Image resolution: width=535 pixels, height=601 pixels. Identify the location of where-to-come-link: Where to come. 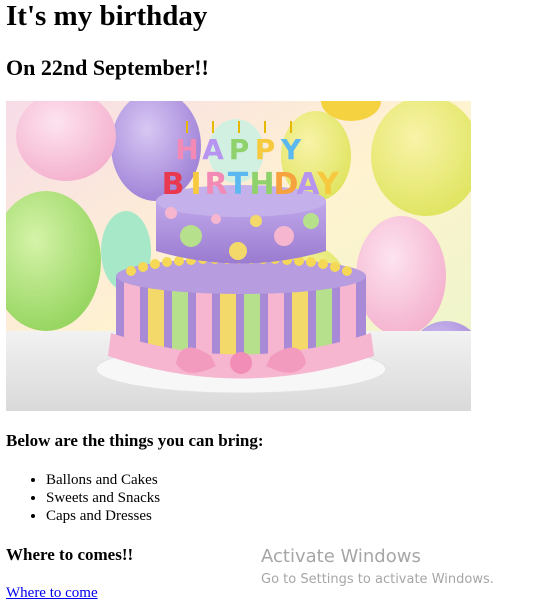
(52, 592).